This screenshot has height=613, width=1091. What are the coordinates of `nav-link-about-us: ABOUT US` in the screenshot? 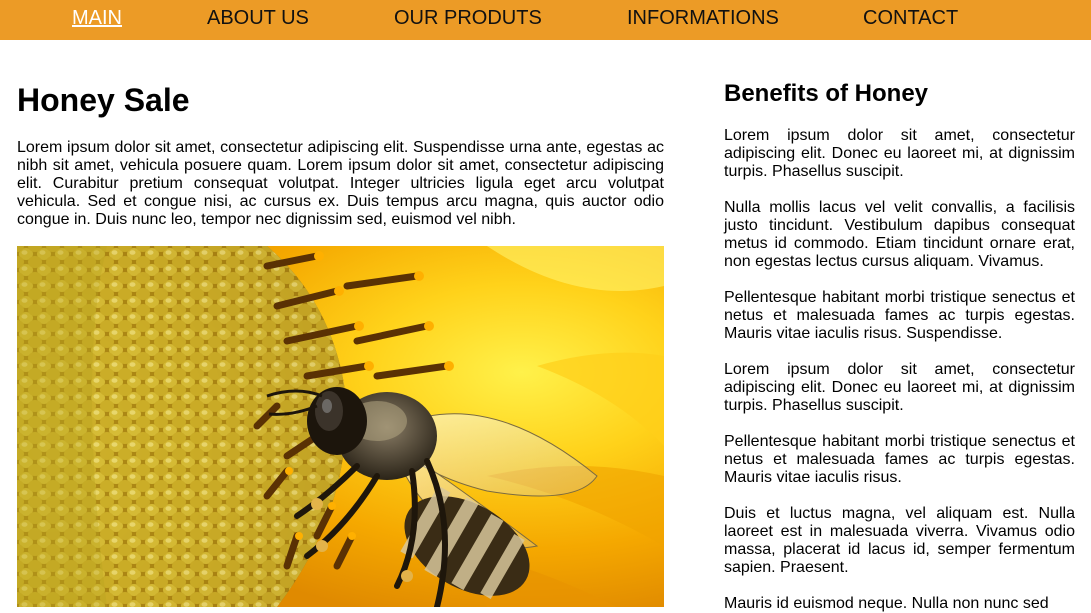 It's located at (258, 18).